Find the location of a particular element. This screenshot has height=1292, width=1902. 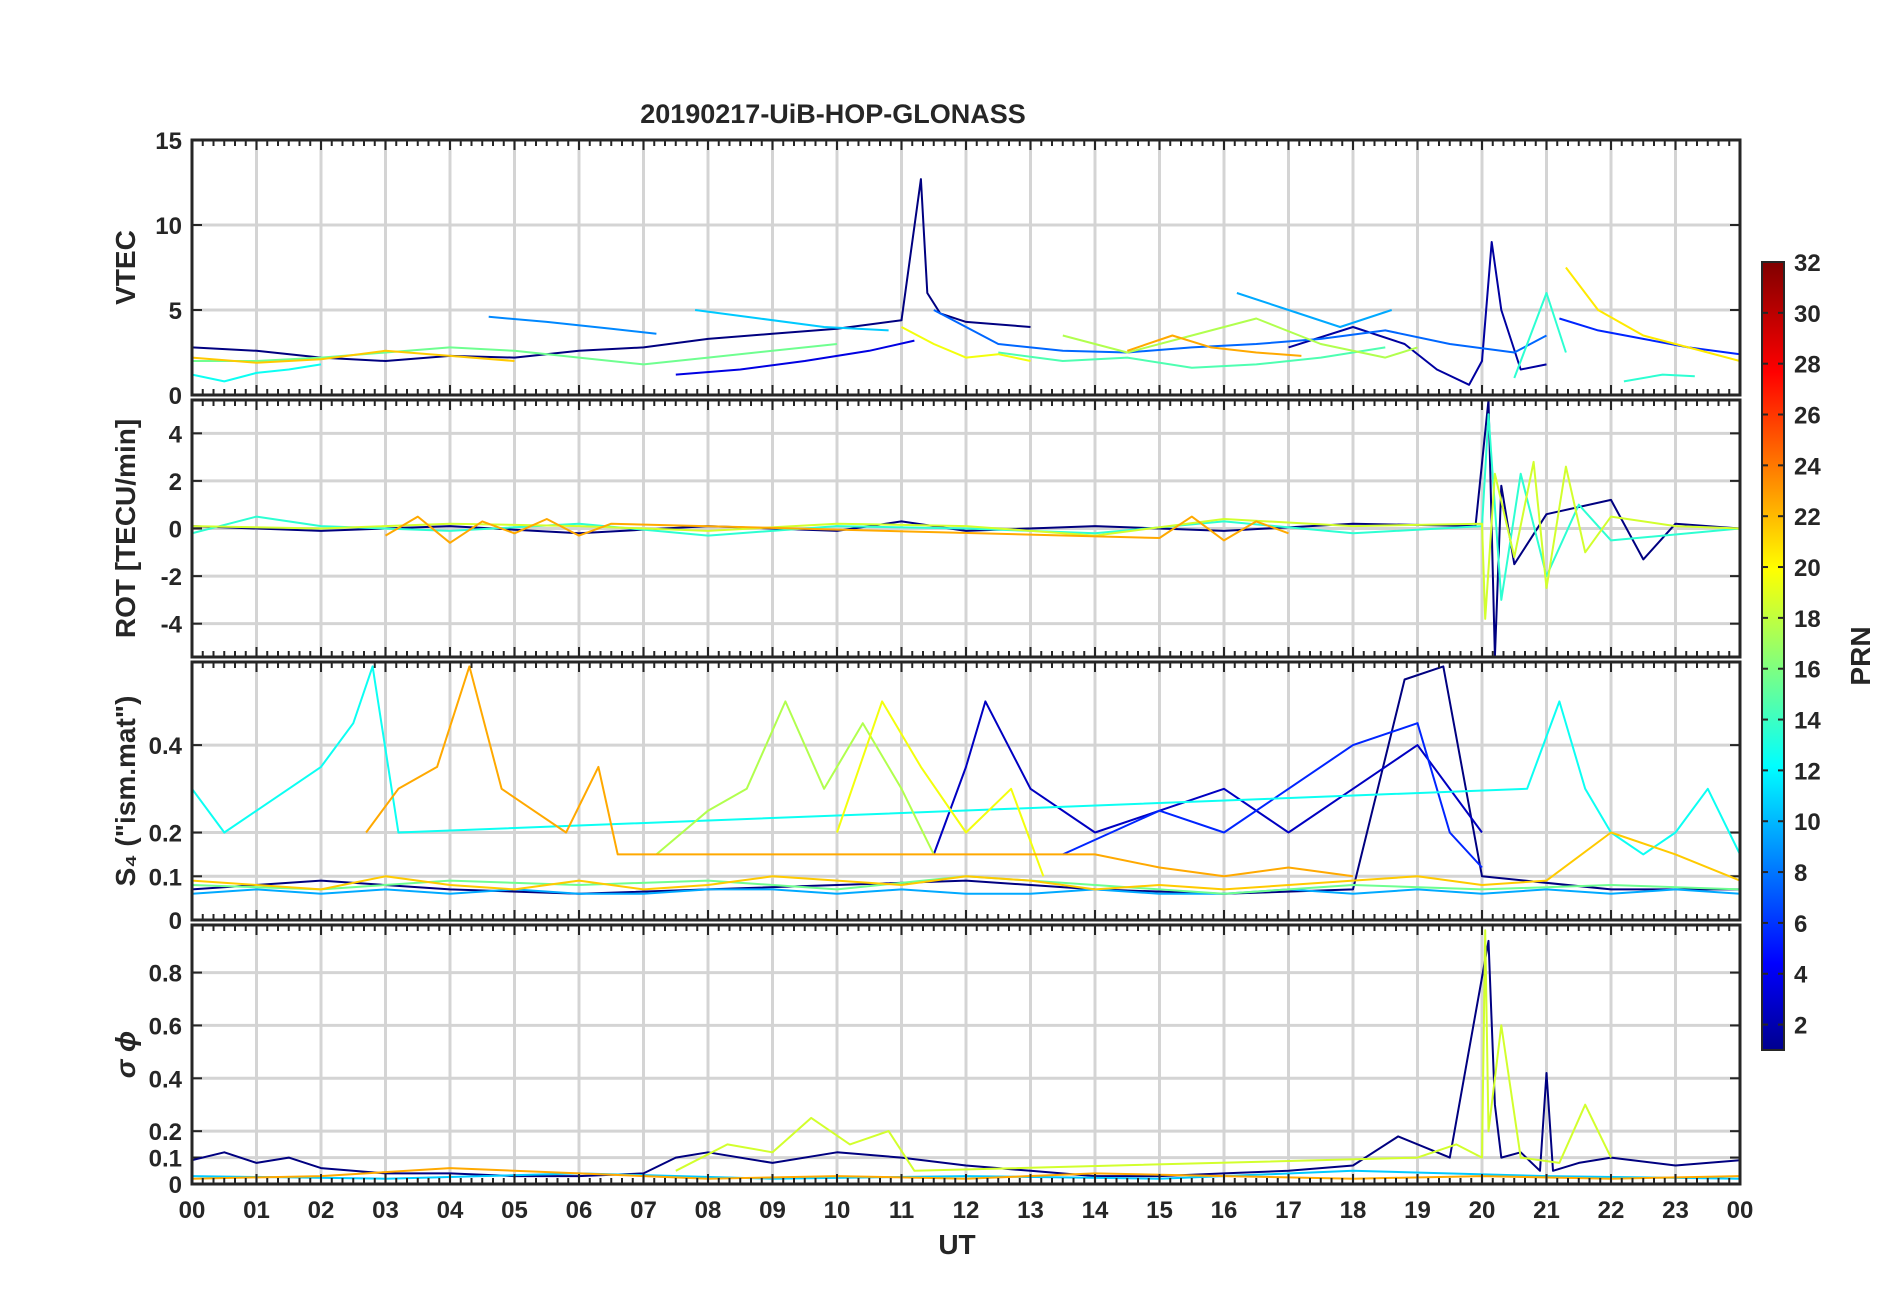

colorbar-tick-label: 16 is located at coordinates (1807, 670).